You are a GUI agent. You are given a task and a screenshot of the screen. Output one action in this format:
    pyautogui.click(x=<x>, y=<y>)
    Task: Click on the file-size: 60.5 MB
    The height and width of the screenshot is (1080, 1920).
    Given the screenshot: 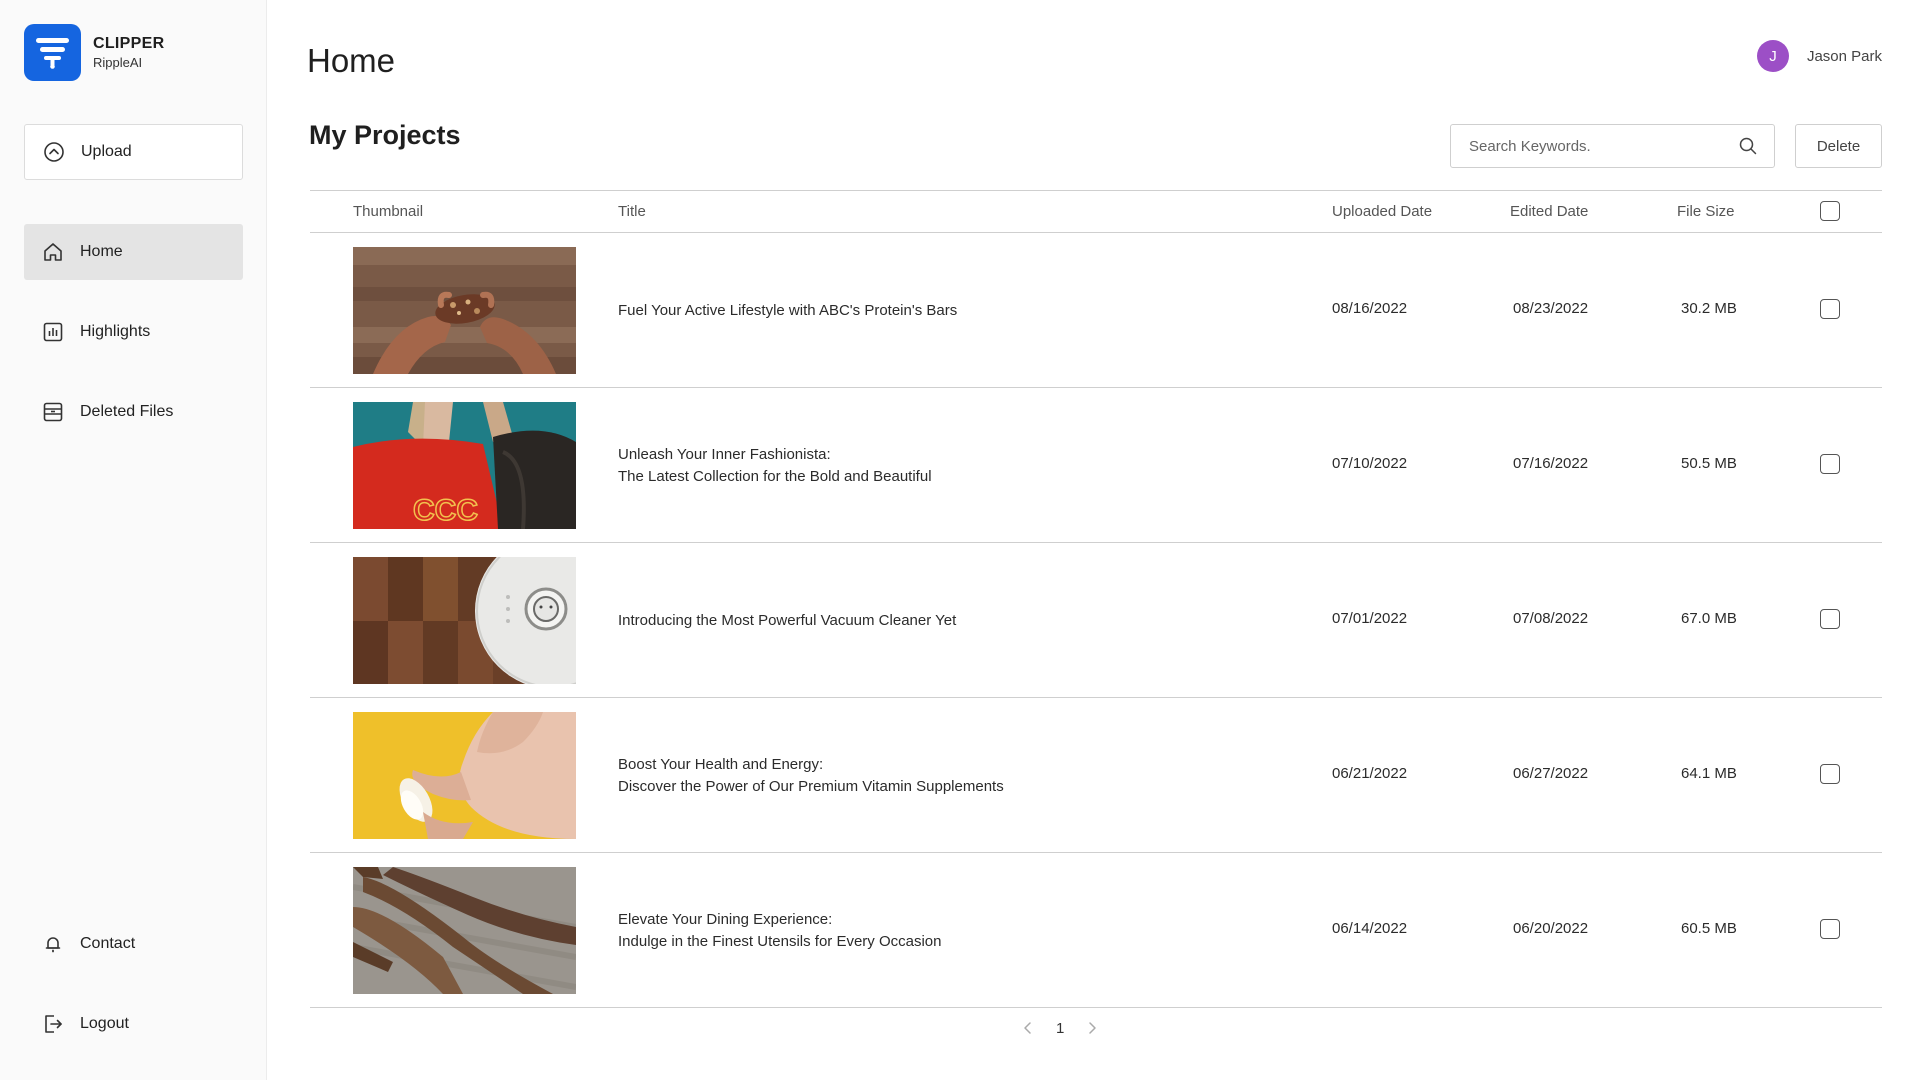 What is the action you would take?
    pyautogui.click(x=1709, y=928)
    